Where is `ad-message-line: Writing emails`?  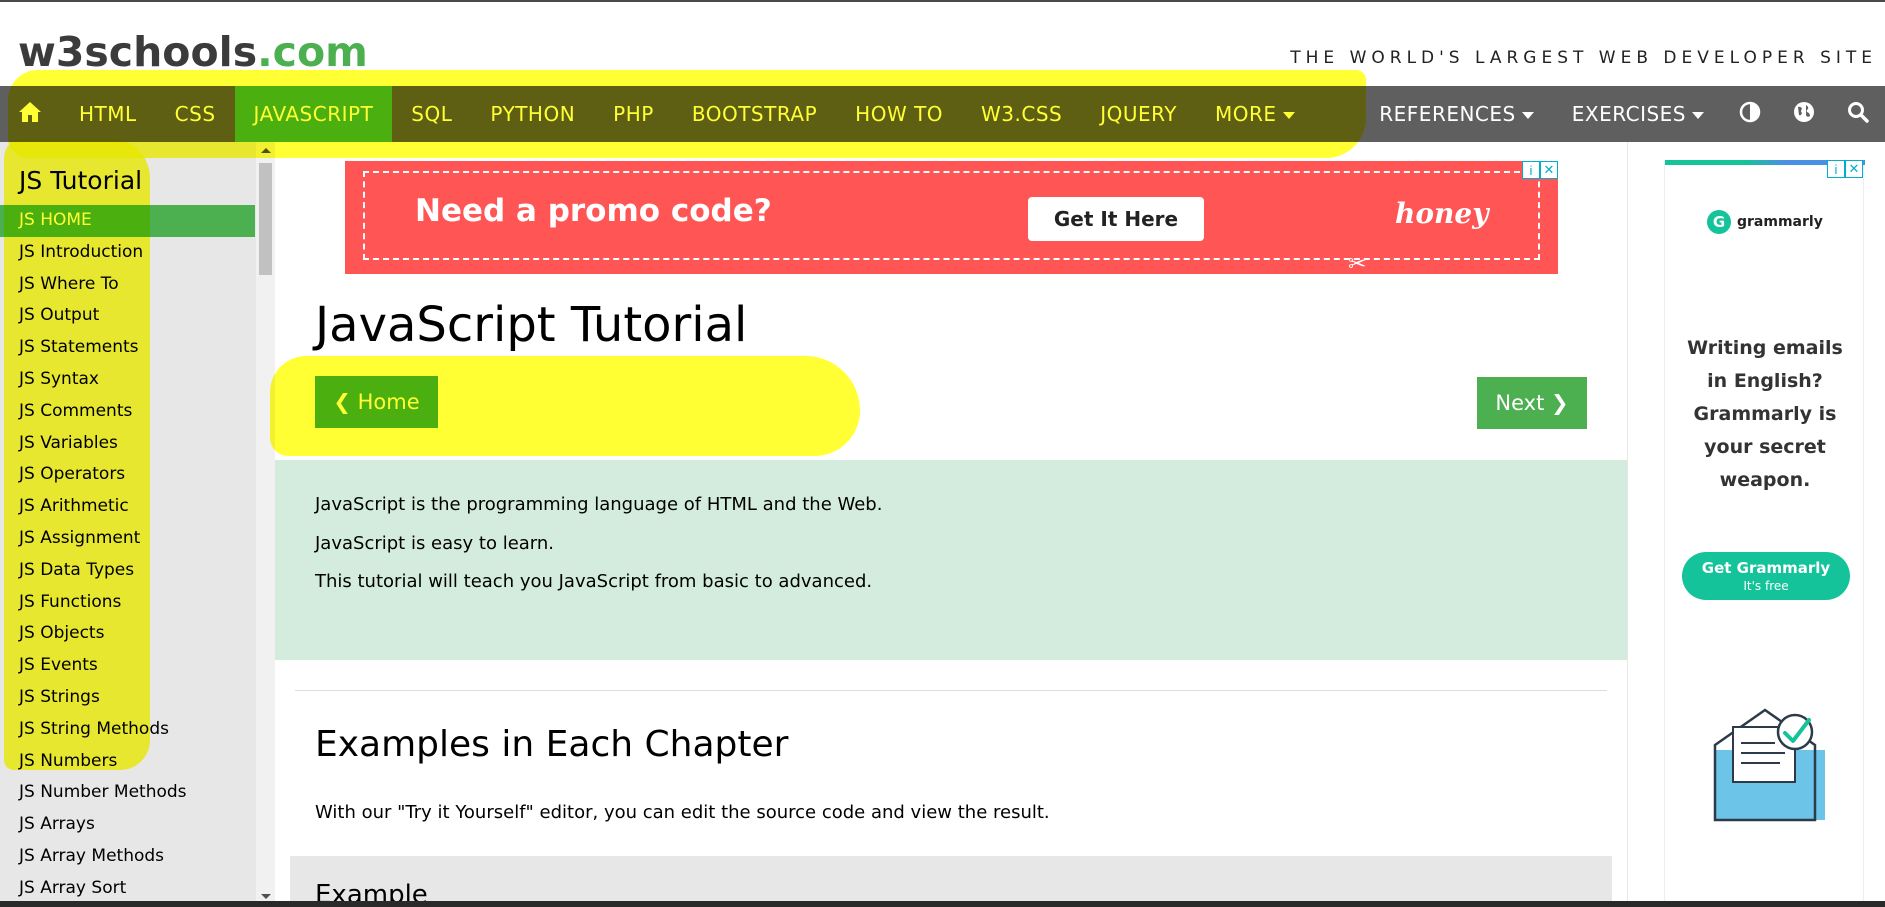
ad-message-line: Writing emails is located at coordinates (1765, 348).